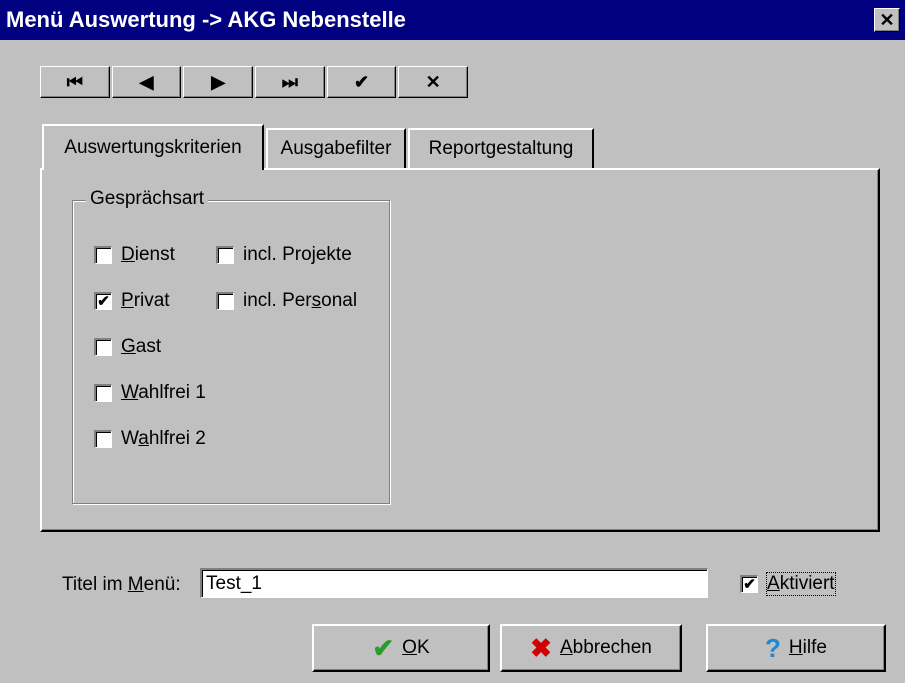 The width and height of the screenshot is (905, 683). I want to click on last-record-button: ⏭, so click(290, 82).